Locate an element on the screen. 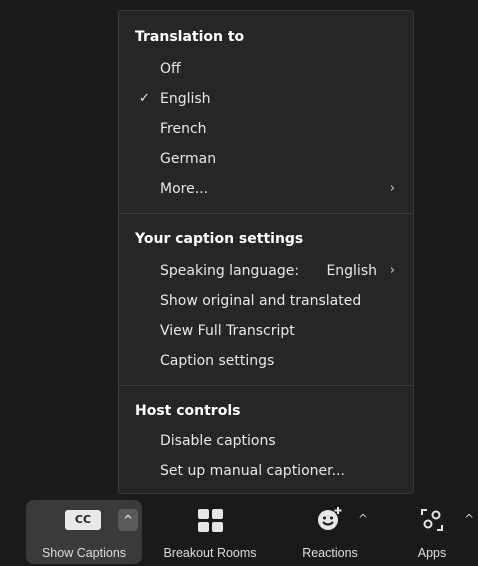  menu-item-more: More... › is located at coordinates (266, 189).